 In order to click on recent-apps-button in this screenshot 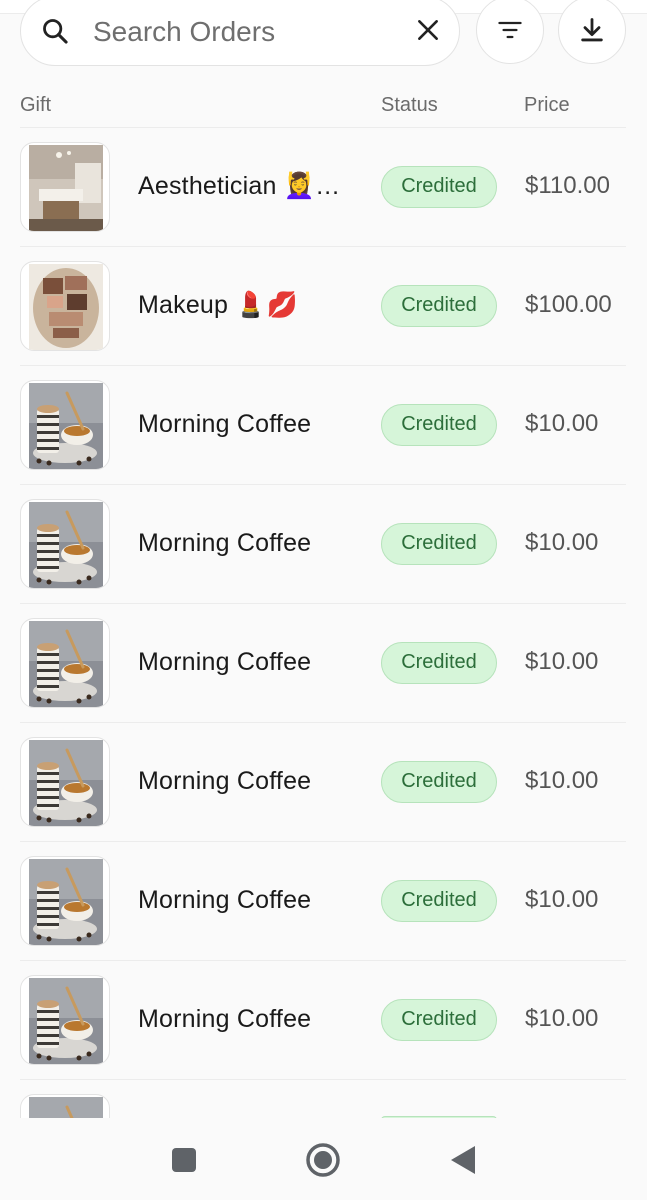, I will do `click(184, 1160)`.